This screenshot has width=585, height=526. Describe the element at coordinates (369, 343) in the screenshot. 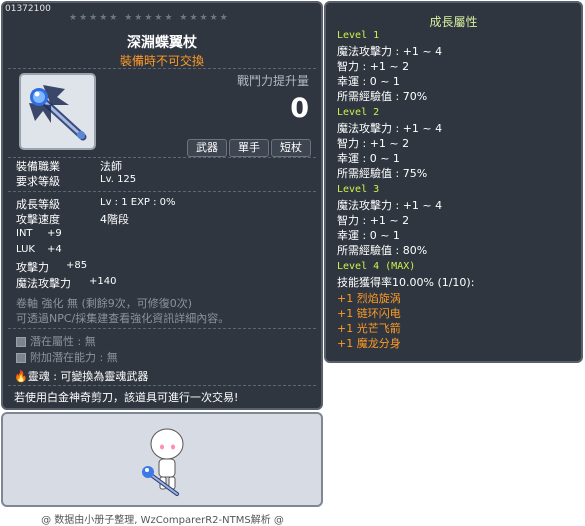

I see `skill-item: +1 魔龙分身` at that location.